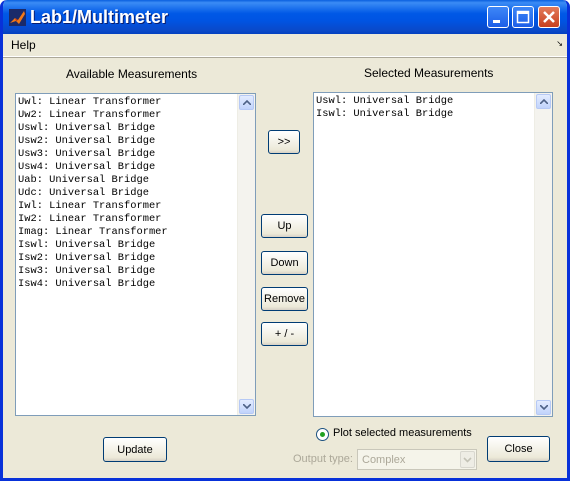 This screenshot has height=481, width=570. What do you see at coordinates (285, 17) in the screenshot?
I see `title-bar: Lab1/Multimeter` at bounding box center [285, 17].